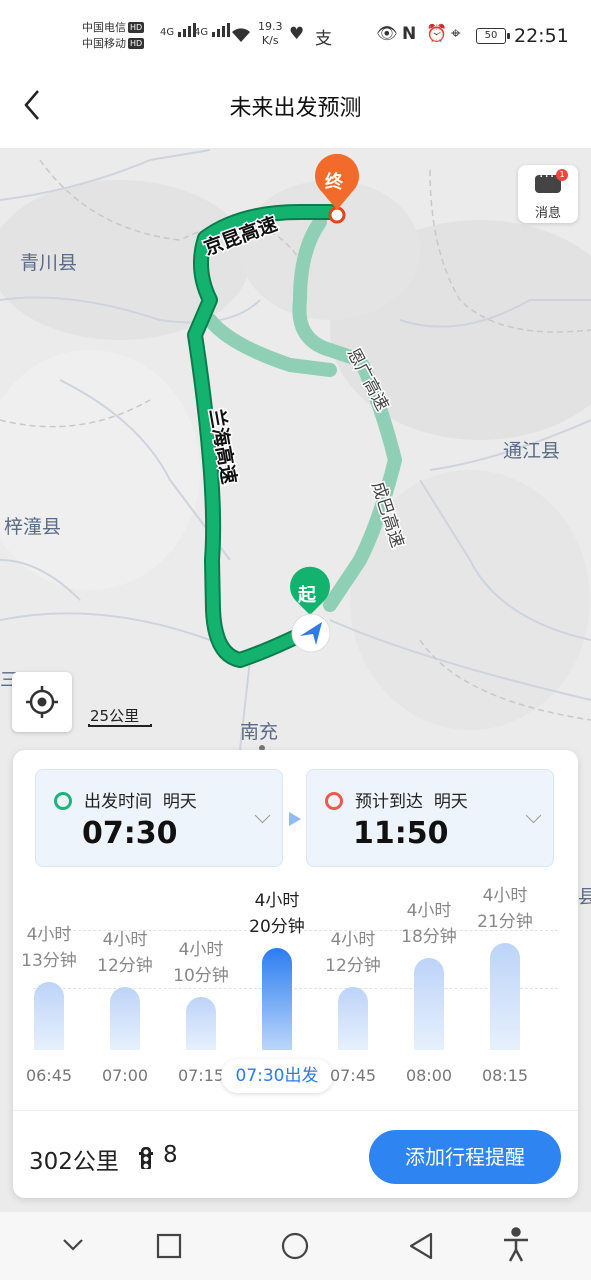  Describe the element at coordinates (113, 36) in the screenshot. I see `carrier-info: 中国电信 HD 中国移动 HD` at that location.